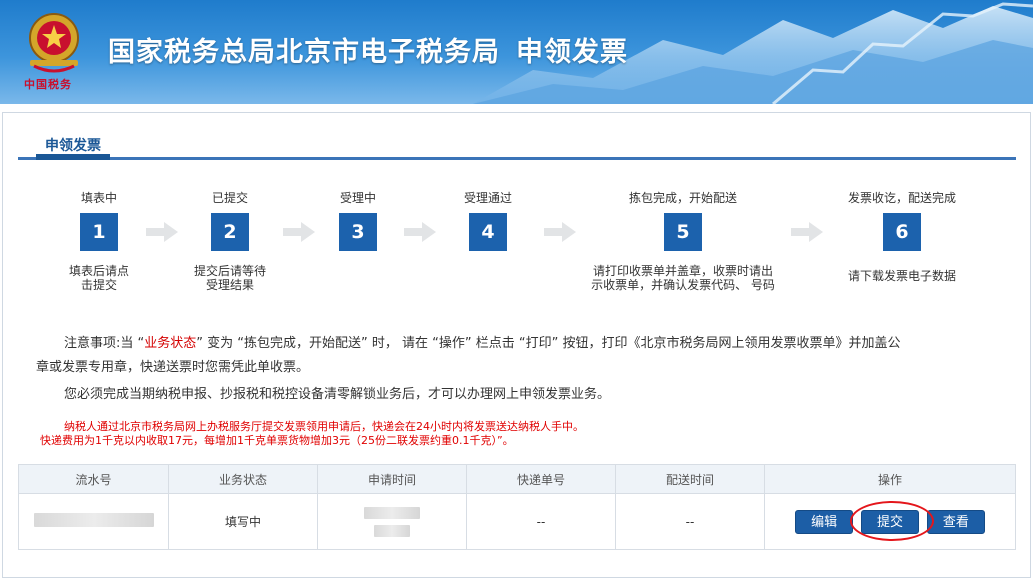 Image resolution: width=1033 pixels, height=581 pixels. I want to click on step-6-number: 6, so click(902, 232).